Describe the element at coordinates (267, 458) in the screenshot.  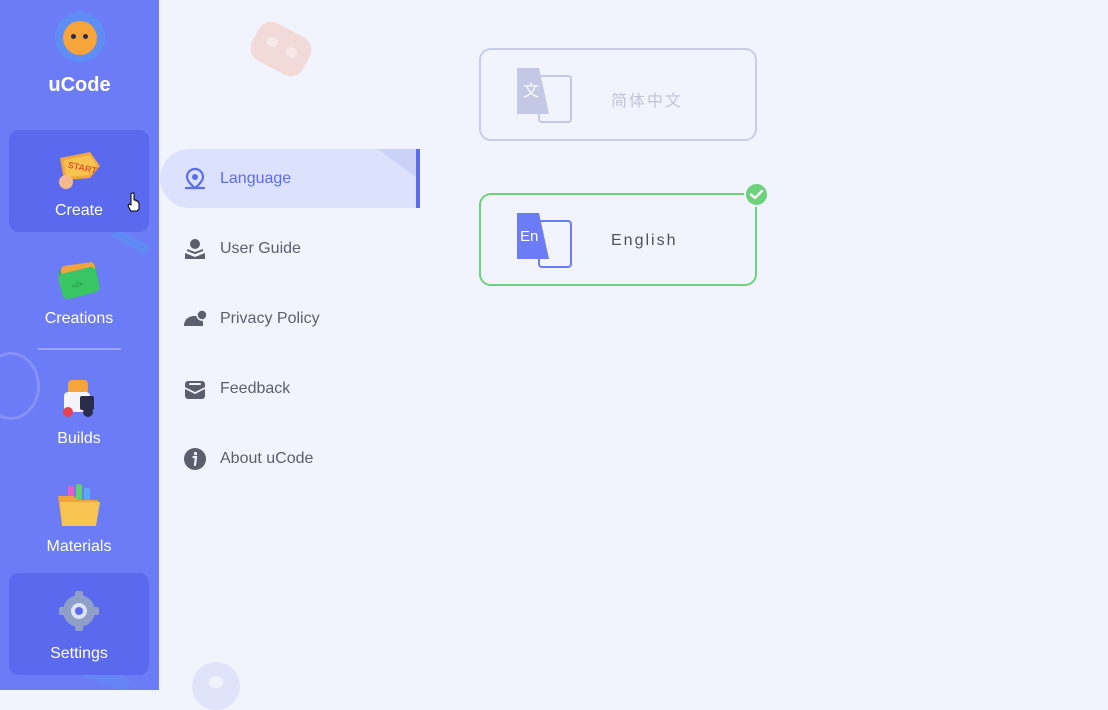
I see `menu-item-label: About uCode` at that location.